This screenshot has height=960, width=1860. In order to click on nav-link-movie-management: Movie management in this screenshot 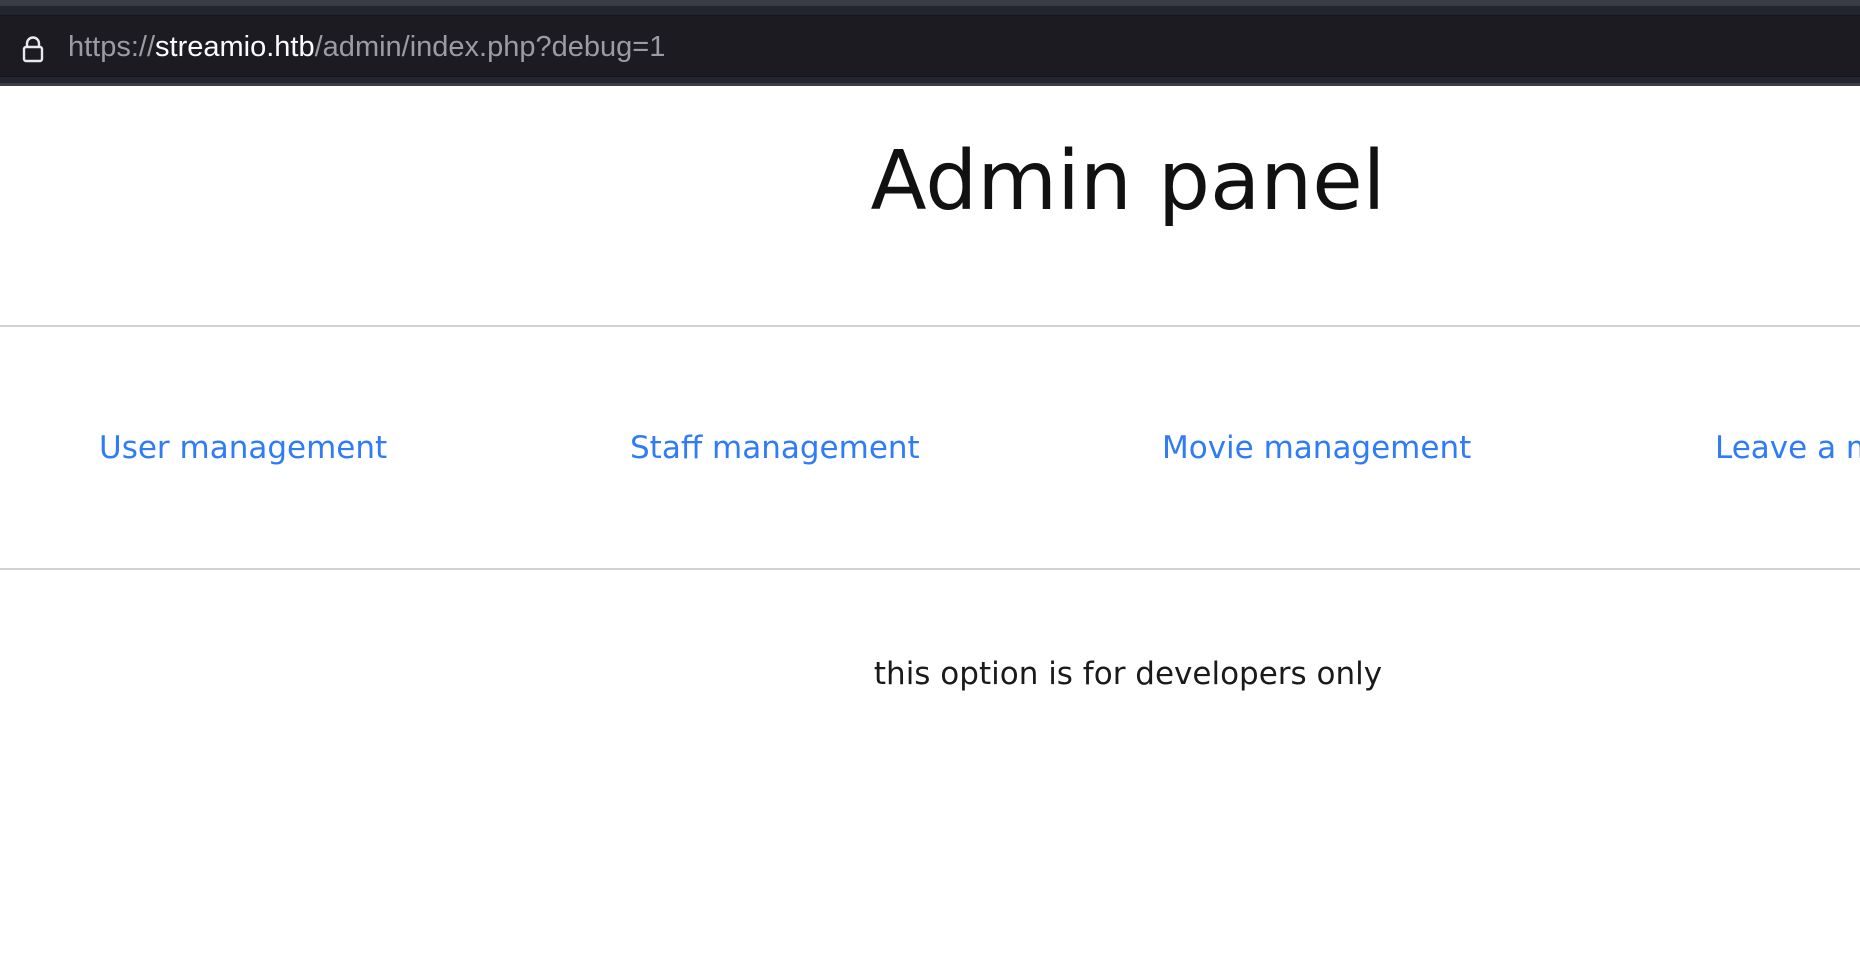, I will do `click(1316, 448)`.